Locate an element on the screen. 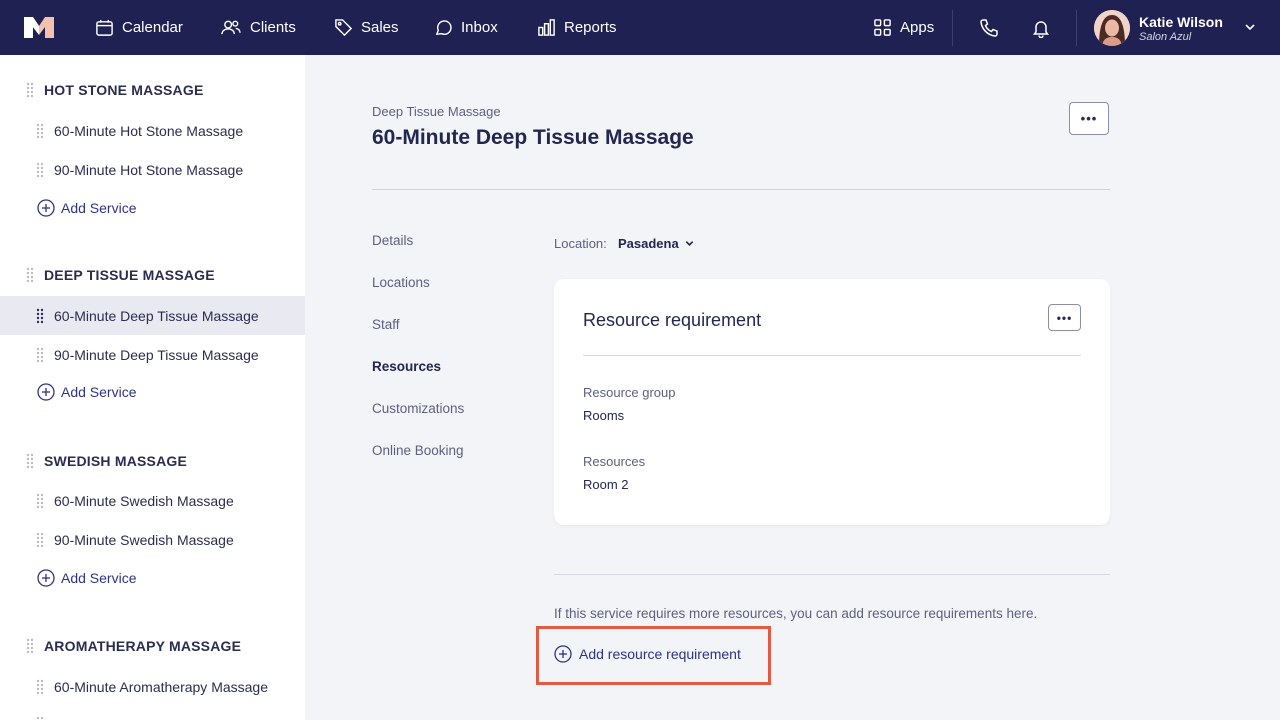 The width and height of the screenshot is (1280, 720). nav-sales: Sales is located at coordinates (366, 27).